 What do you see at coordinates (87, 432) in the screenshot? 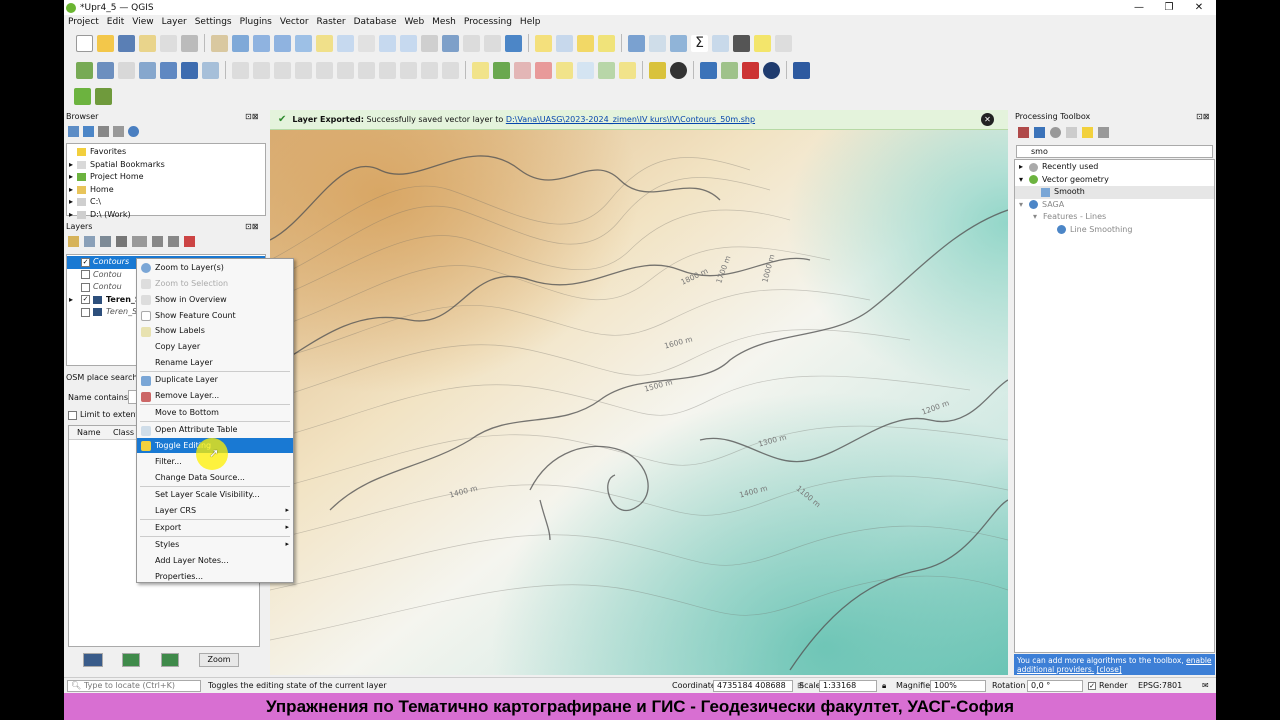
I see `col-name: Name` at bounding box center [87, 432].